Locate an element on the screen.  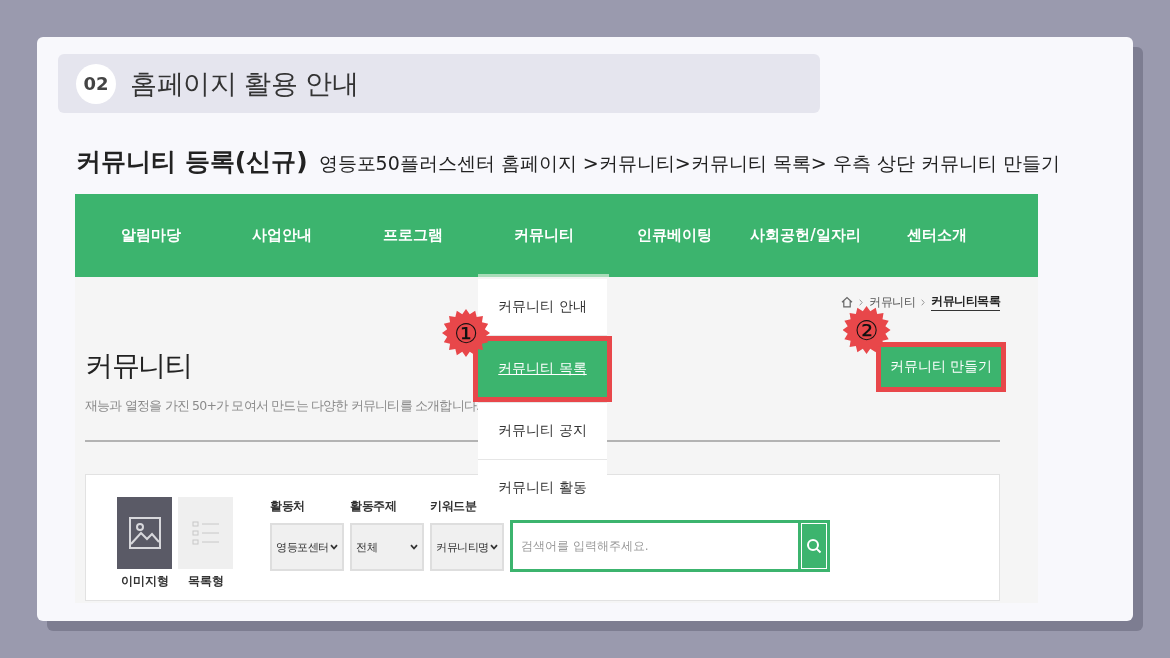
page-description: 재능과 열정을 가진 50+가 모여서 만드는 다양한 커뮤니티를 소개합니다. is located at coordinates (282, 406).